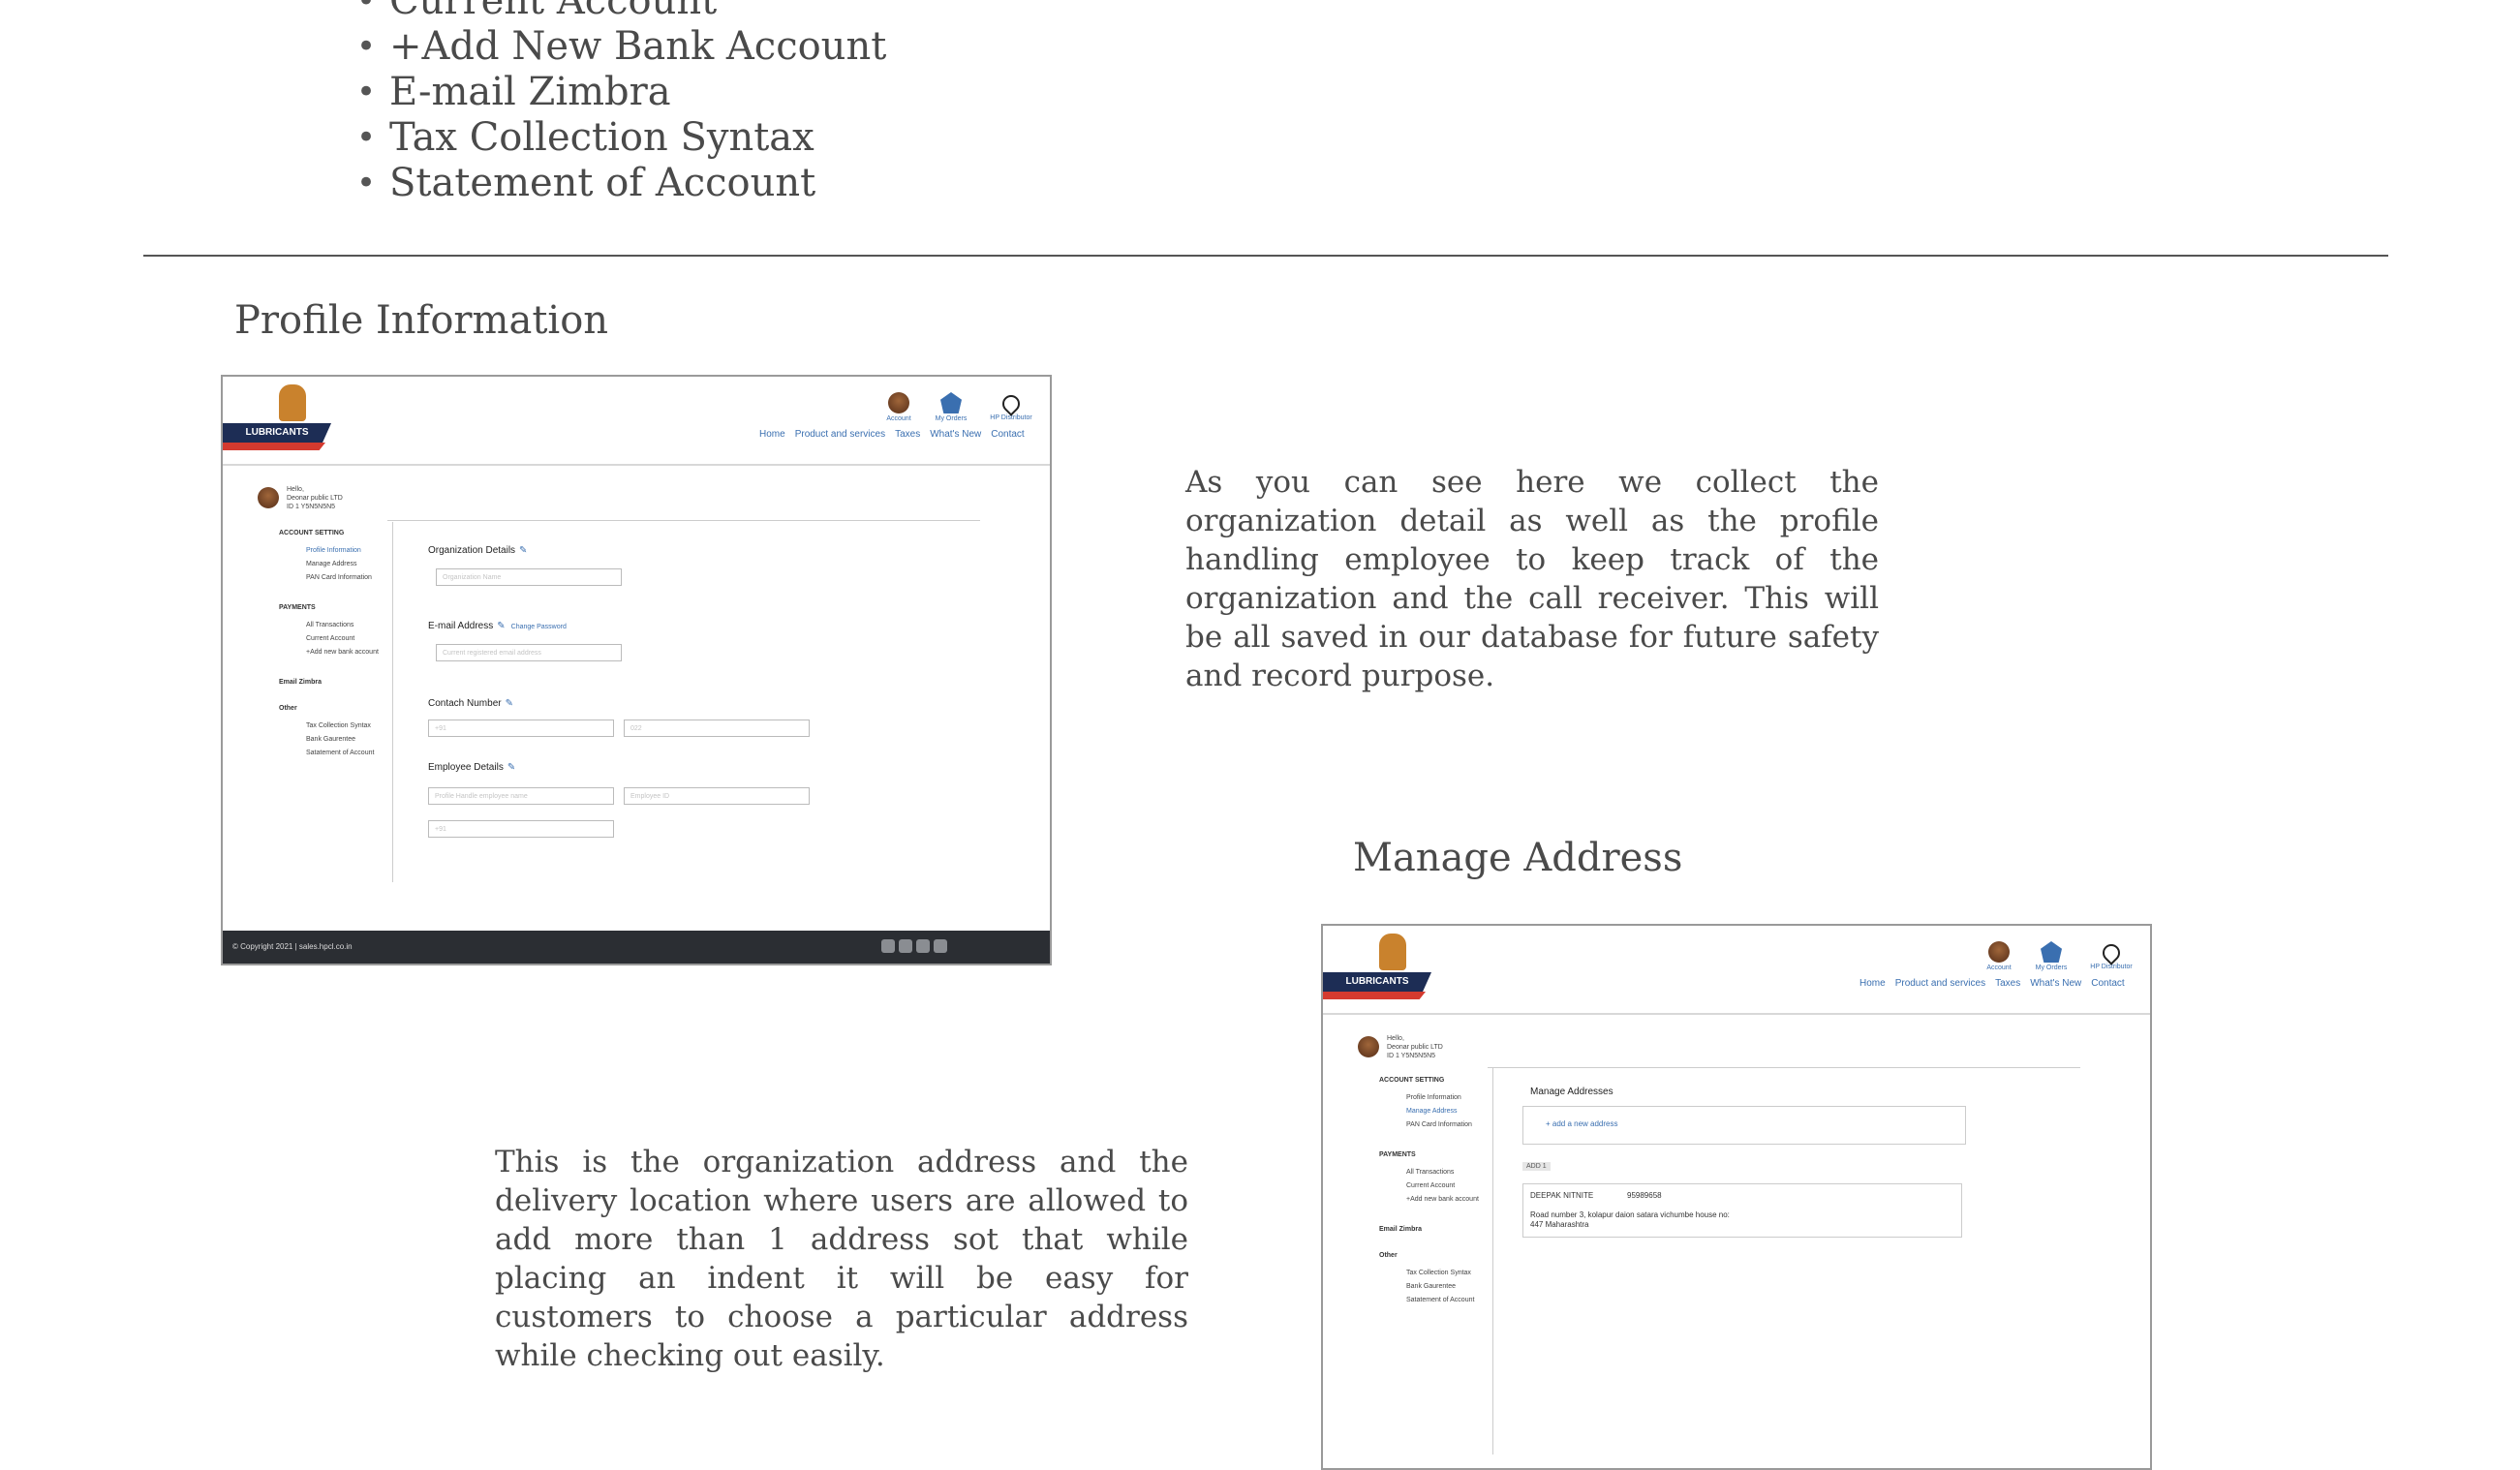 The height and width of the screenshot is (1470, 2520). Describe the element at coordinates (941, 946) in the screenshot. I see `youtube-icon` at that location.